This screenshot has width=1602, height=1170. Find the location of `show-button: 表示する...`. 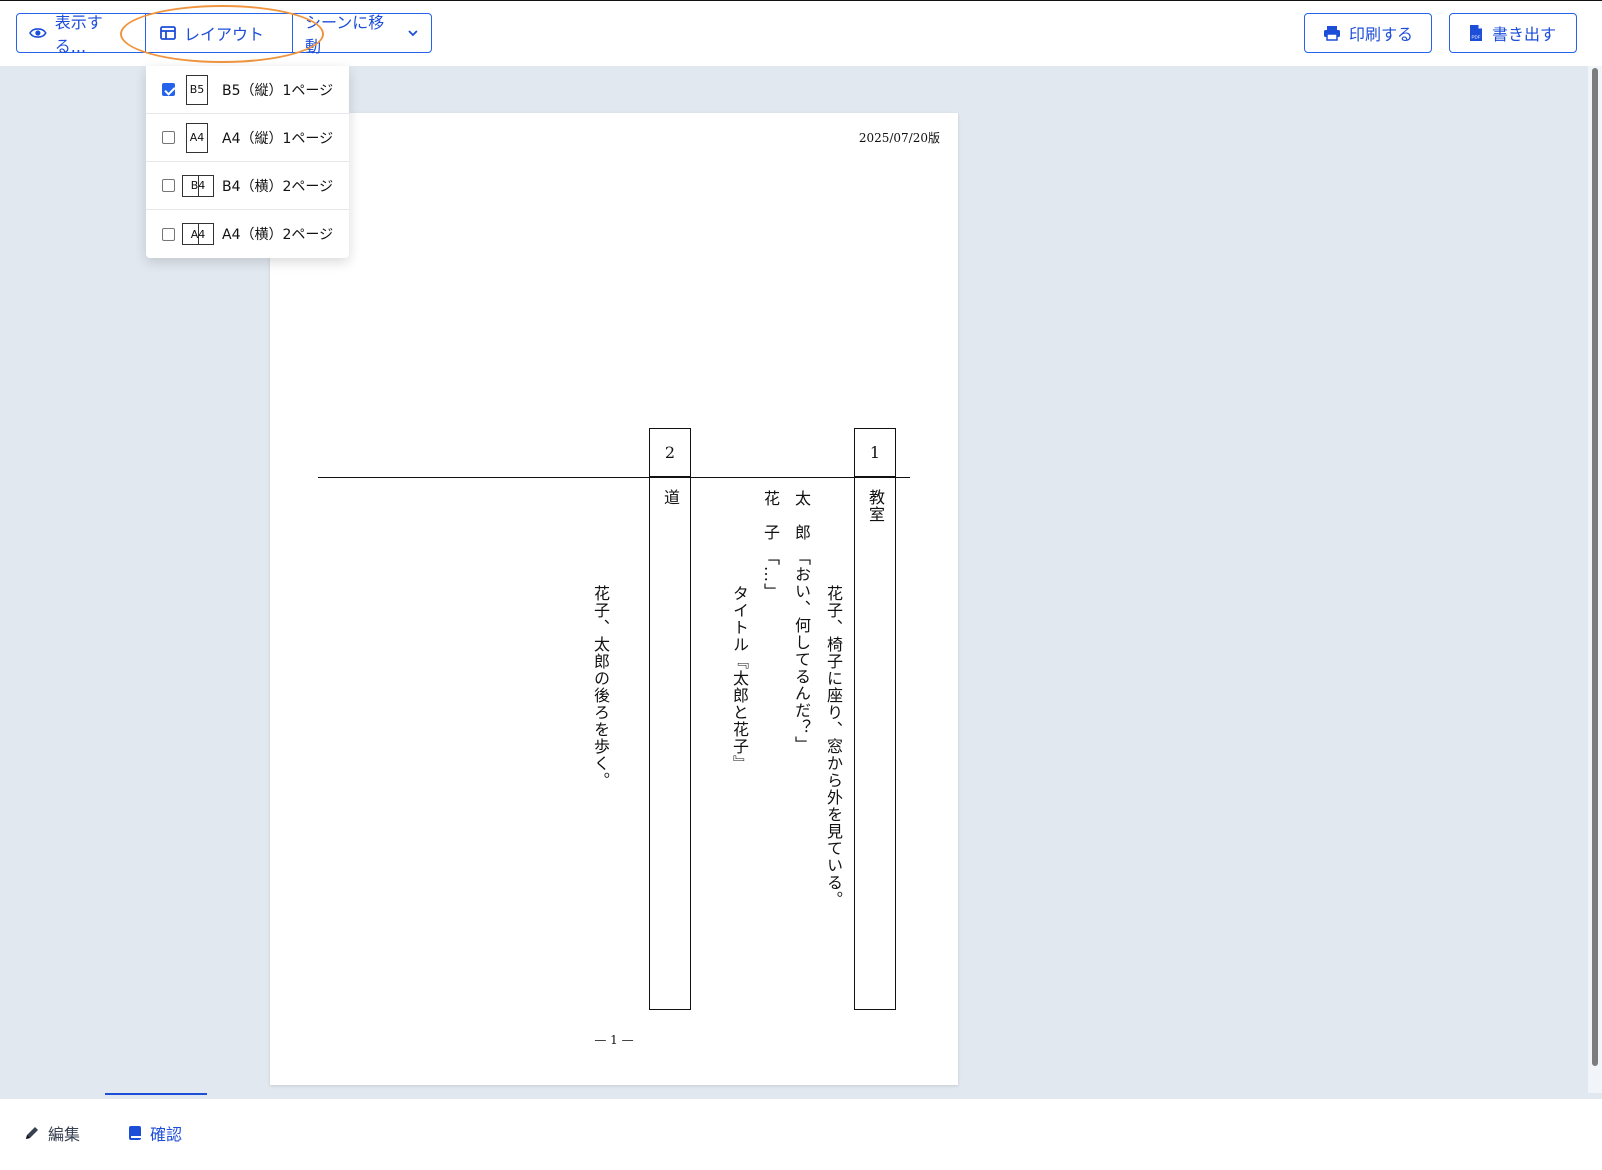

show-button: 表示する... is located at coordinates (81, 34).